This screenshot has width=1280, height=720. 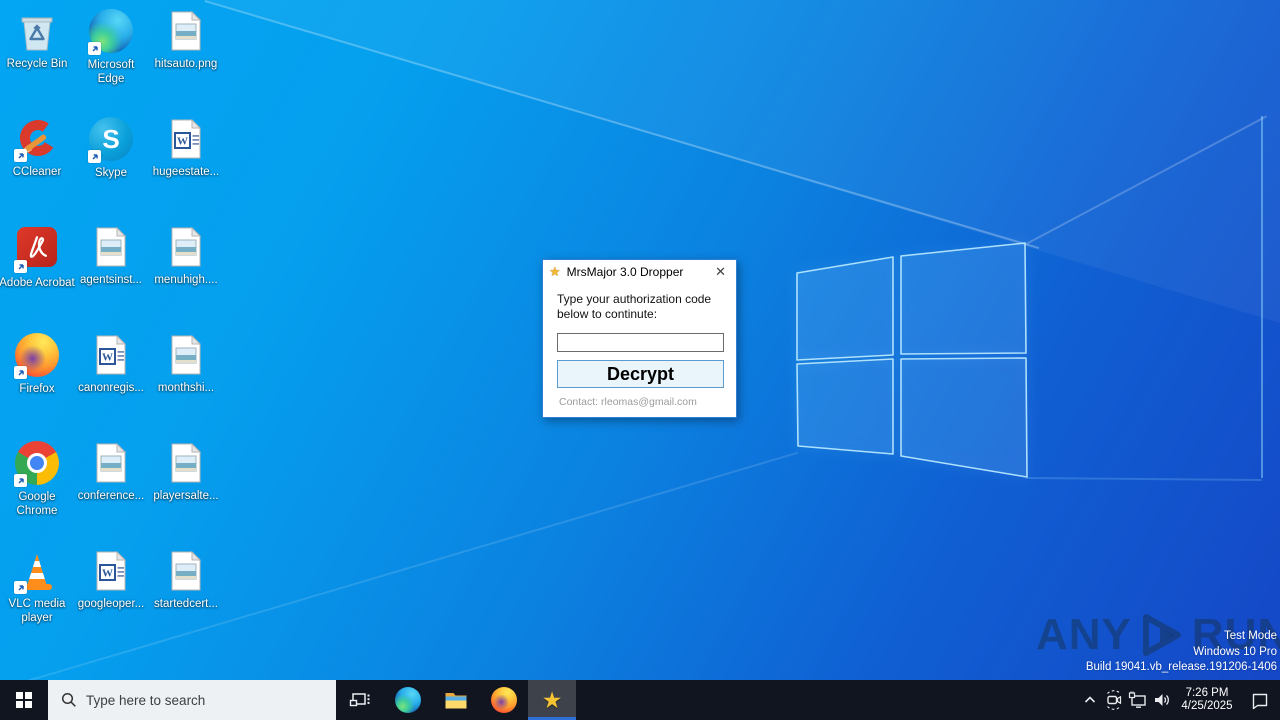 I want to click on contact-text: Contact: rleomas@gmail.com, so click(x=628, y=402).